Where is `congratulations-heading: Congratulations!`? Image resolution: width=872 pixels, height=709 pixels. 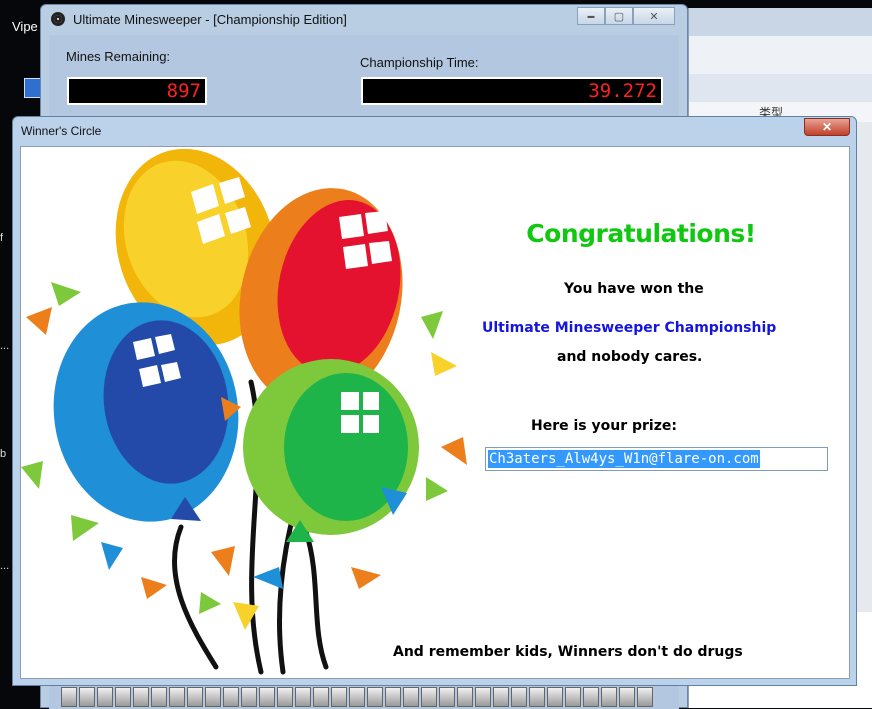 congratulations-heading: Congratulations! is located at coordinates (641, 233).